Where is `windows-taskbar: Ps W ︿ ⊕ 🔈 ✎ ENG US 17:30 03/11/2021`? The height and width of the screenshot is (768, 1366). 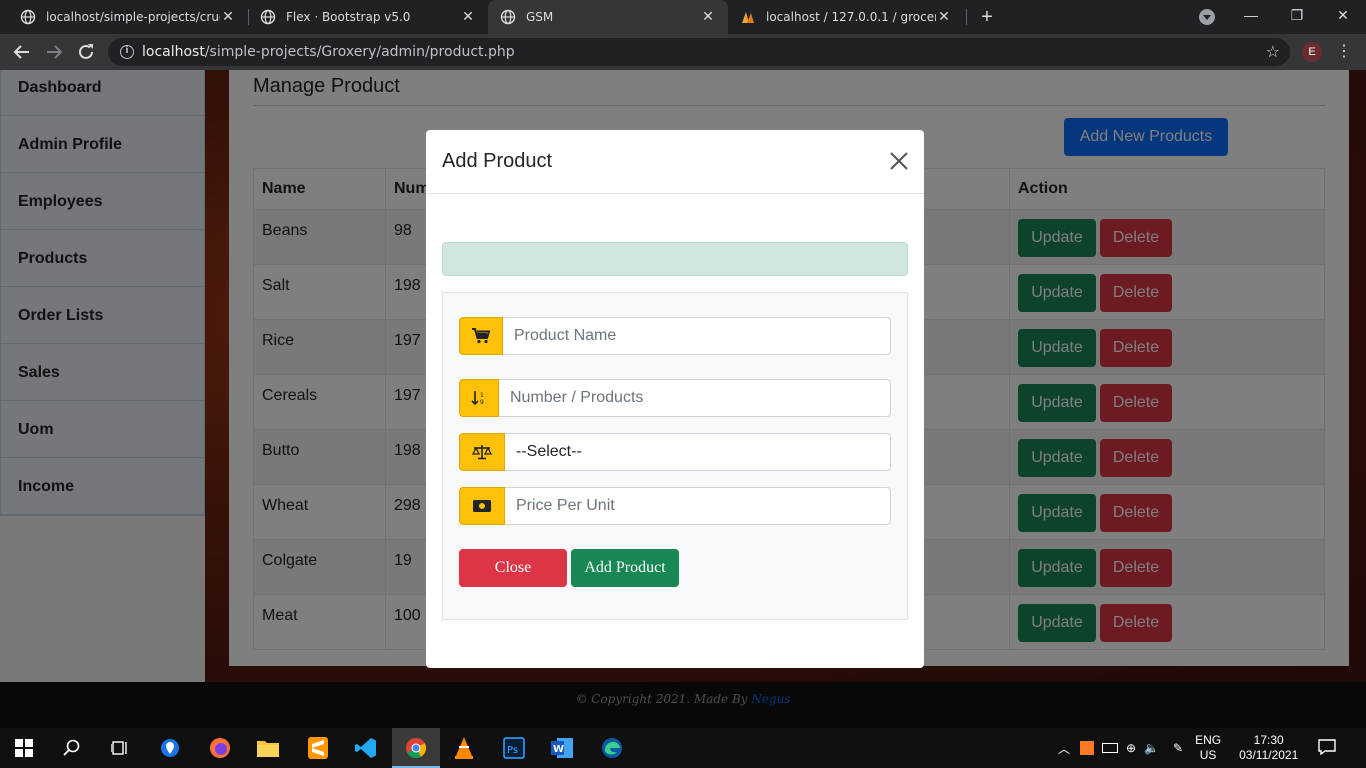 windows-taskbar: Ps W ︿ ⊕ 🔈 ✎ ENG US 17:30 03/11/2021 is located at coordinates (683, 748).